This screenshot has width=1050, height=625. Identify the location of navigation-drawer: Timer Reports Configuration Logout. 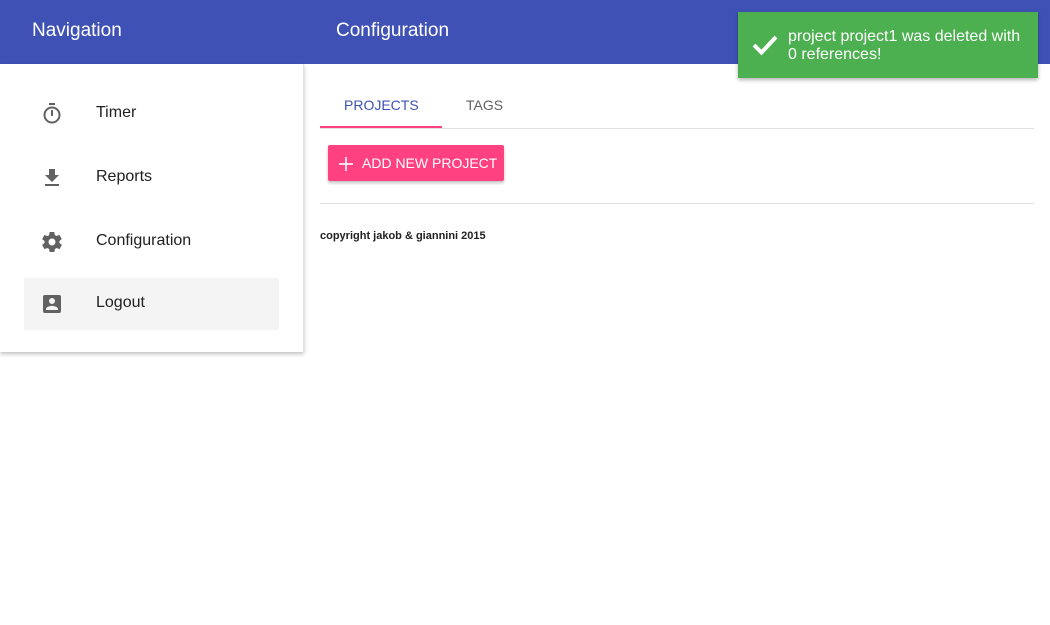
(152, 208).